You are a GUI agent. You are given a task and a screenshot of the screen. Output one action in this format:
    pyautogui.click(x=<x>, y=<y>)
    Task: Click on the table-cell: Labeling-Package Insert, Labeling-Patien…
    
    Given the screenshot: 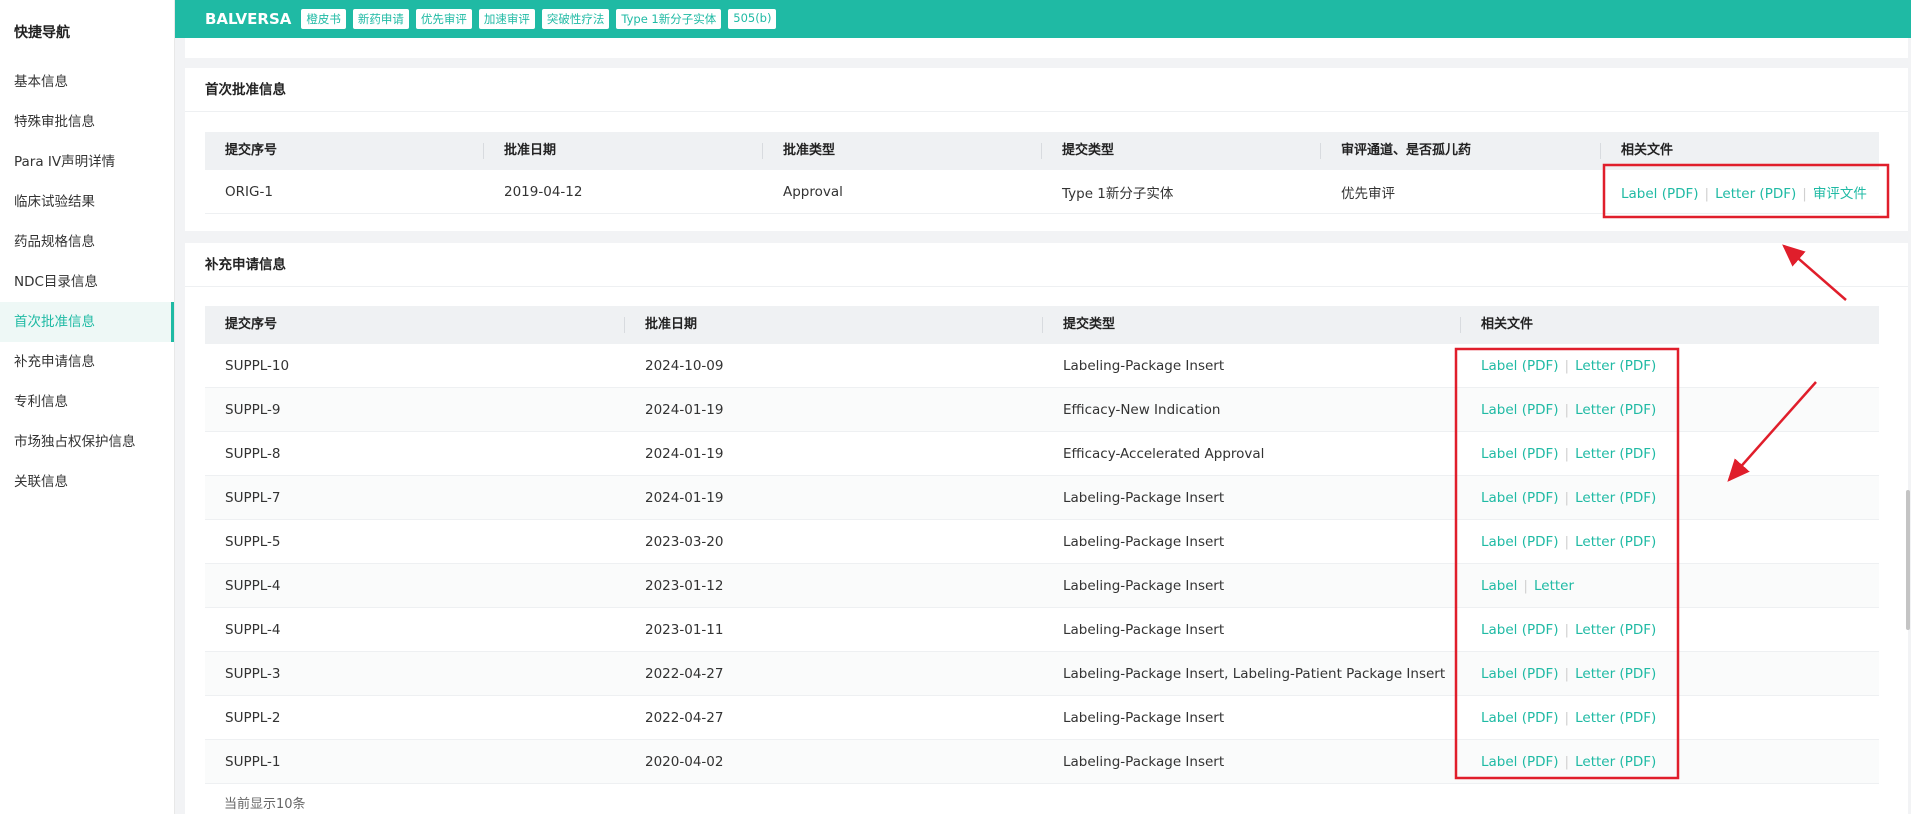 What is the action you would take?
    pyautogui.click(x=1254, y=673)
    